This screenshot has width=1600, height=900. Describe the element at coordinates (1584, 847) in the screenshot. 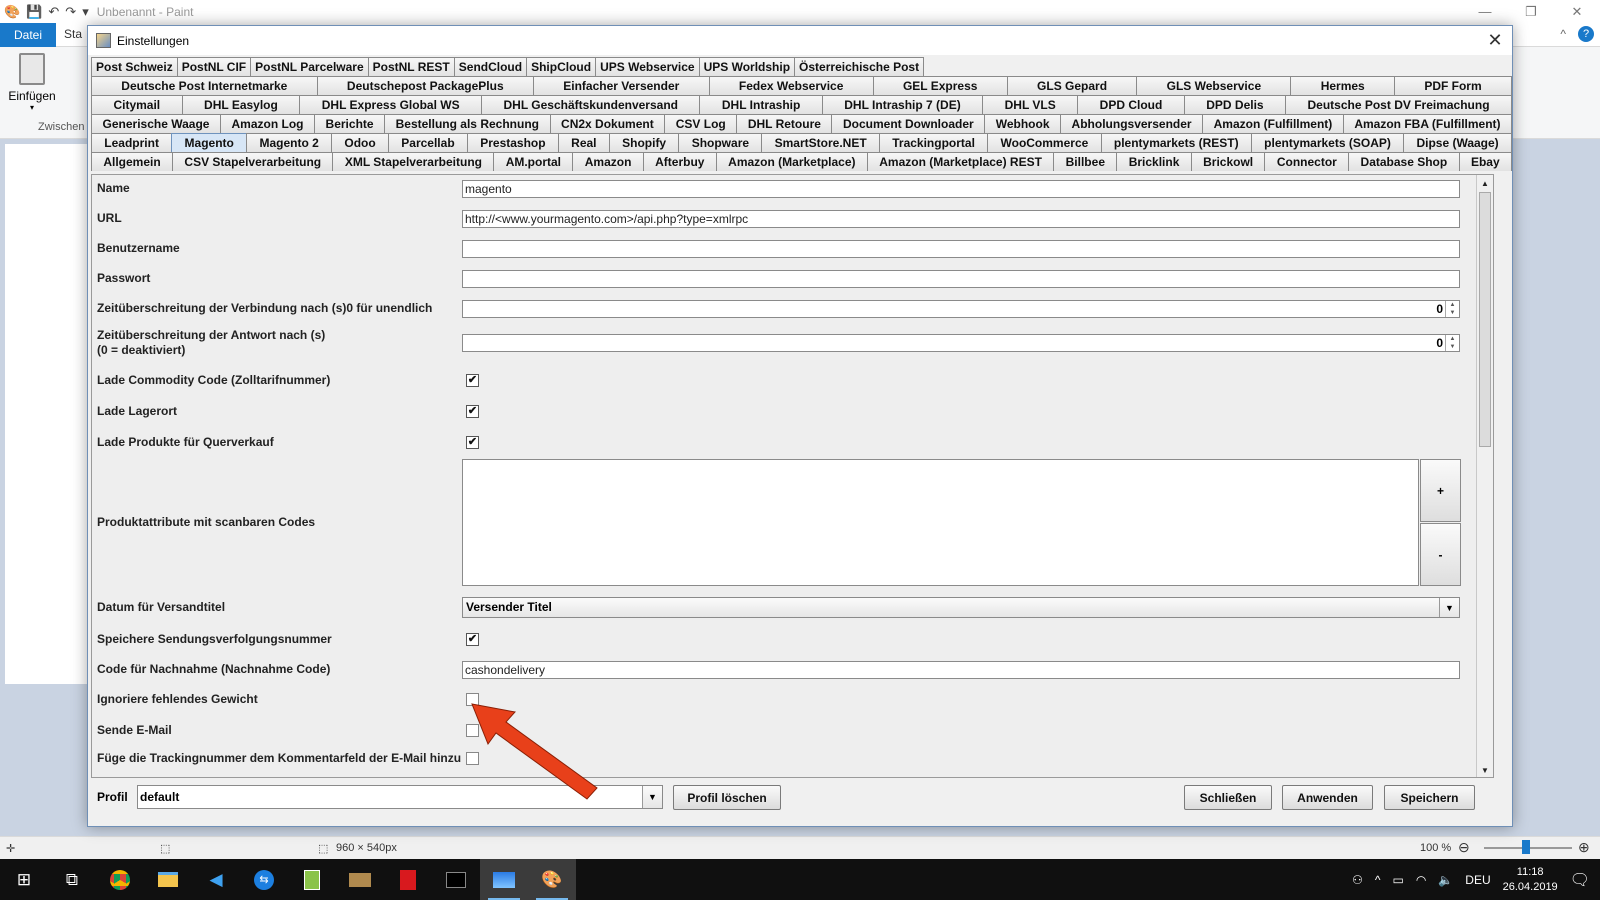

I see `zoom-in-icon: ⊕` at that location.